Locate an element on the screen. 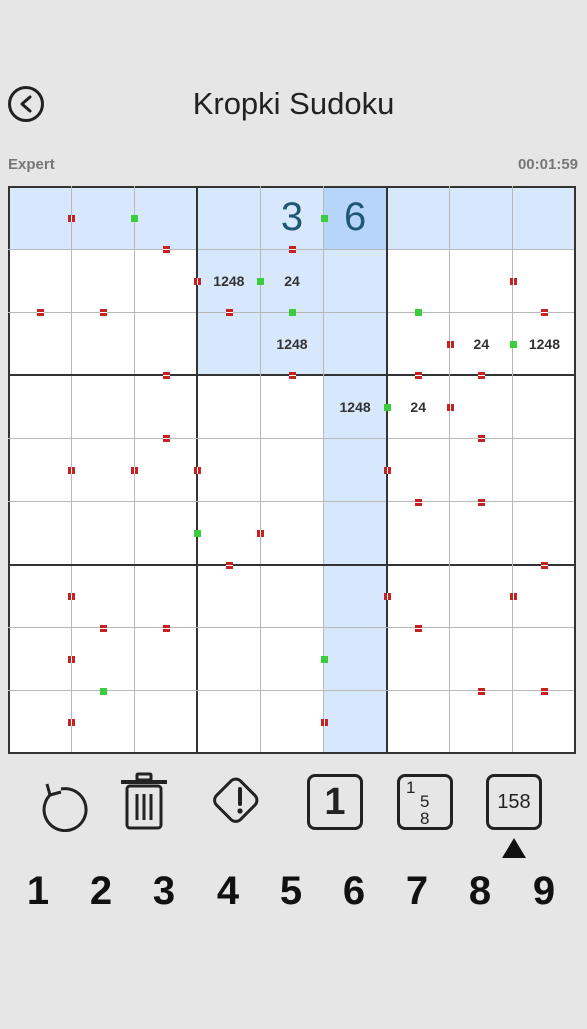  sudoku-cell: 6 is located at coordinates (355, 218).